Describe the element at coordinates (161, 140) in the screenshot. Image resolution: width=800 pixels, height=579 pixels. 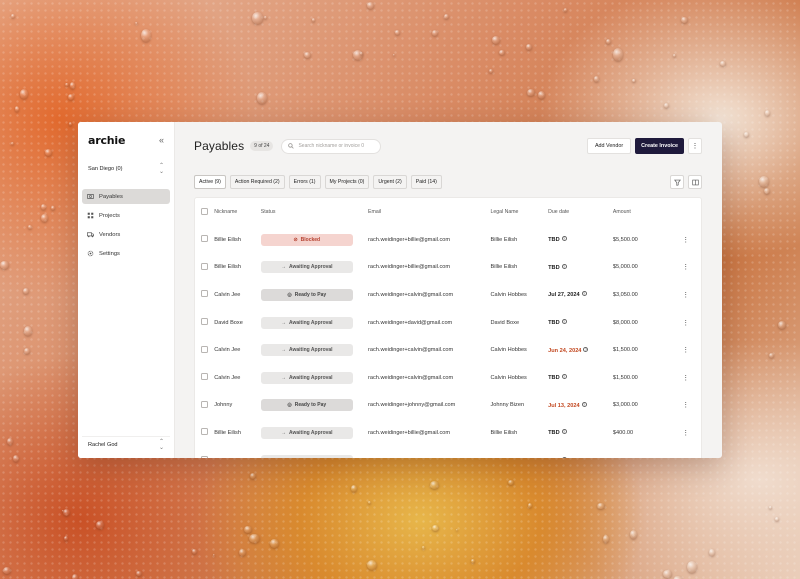
I see `collapse-sidebar-icon: «` at that location.